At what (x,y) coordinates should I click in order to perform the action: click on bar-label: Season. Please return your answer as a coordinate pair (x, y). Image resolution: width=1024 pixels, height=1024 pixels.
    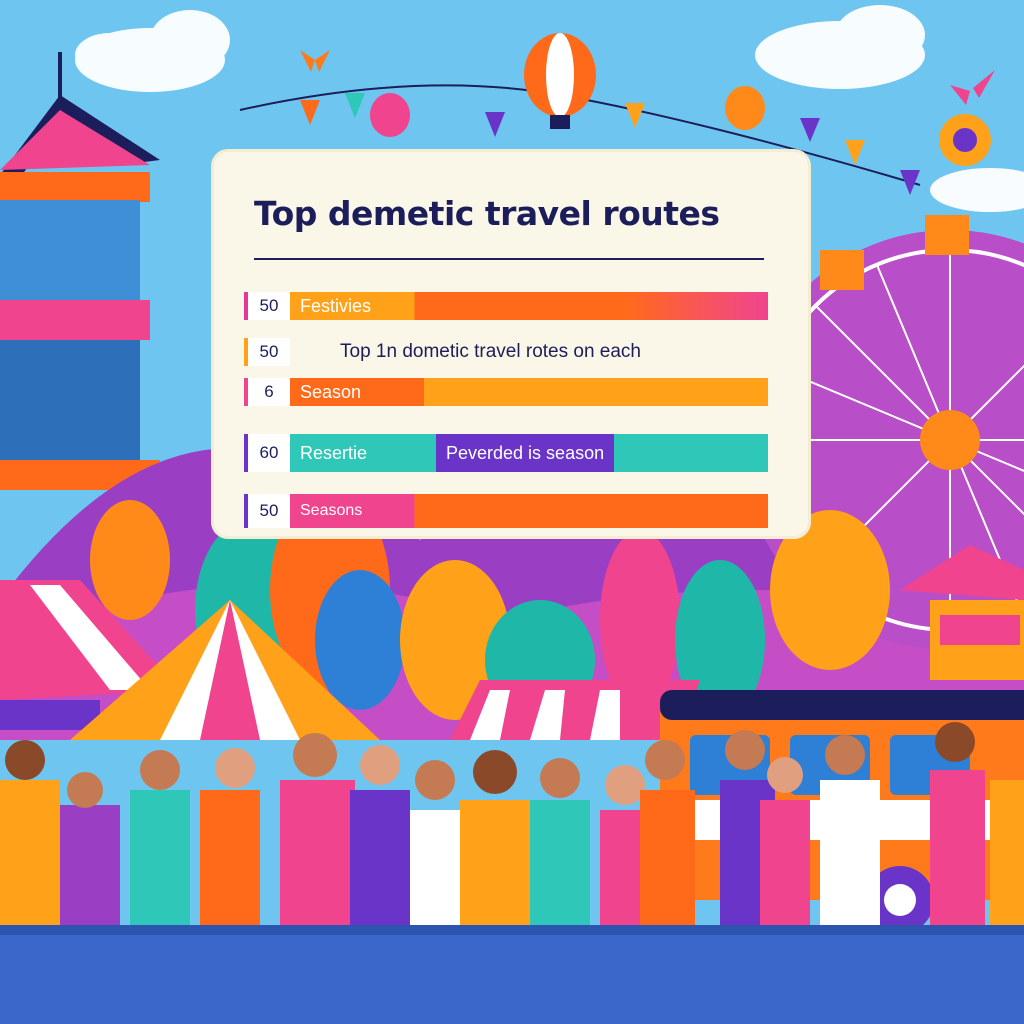
    Looking at the image, I should click on (331, 391).